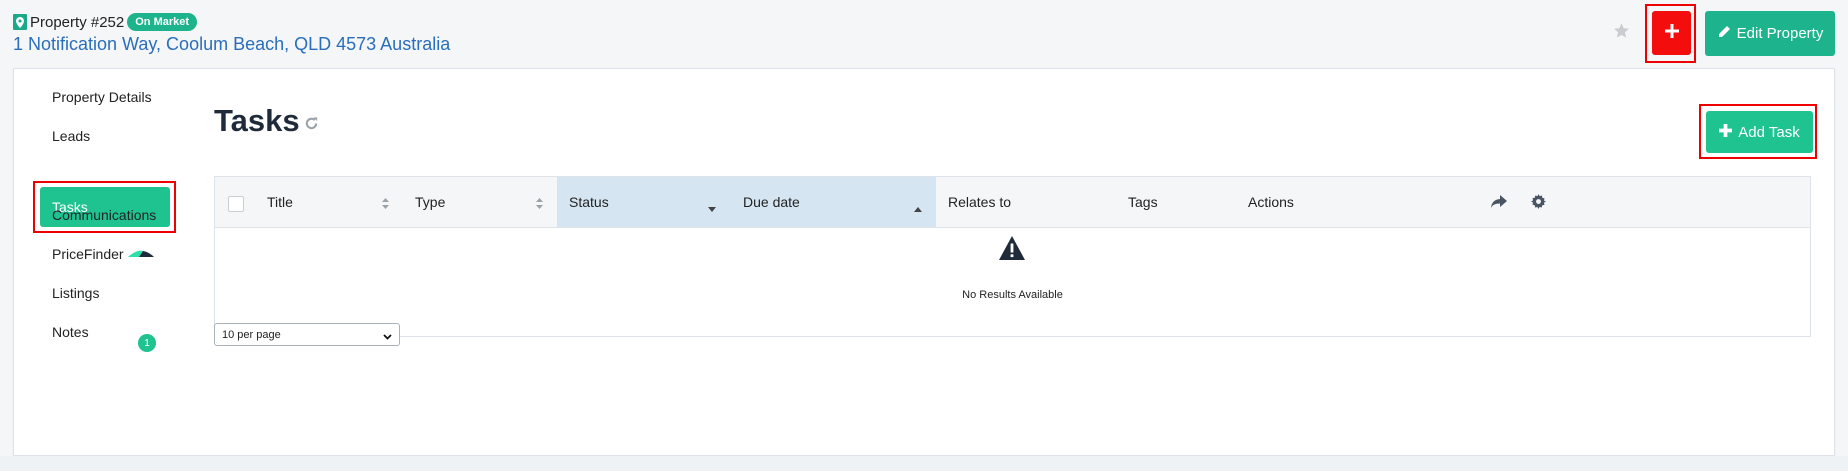  Describe the element at coordinates (1143, 202) in the screenshot. I see `column-header-tags: Tags` at that location.